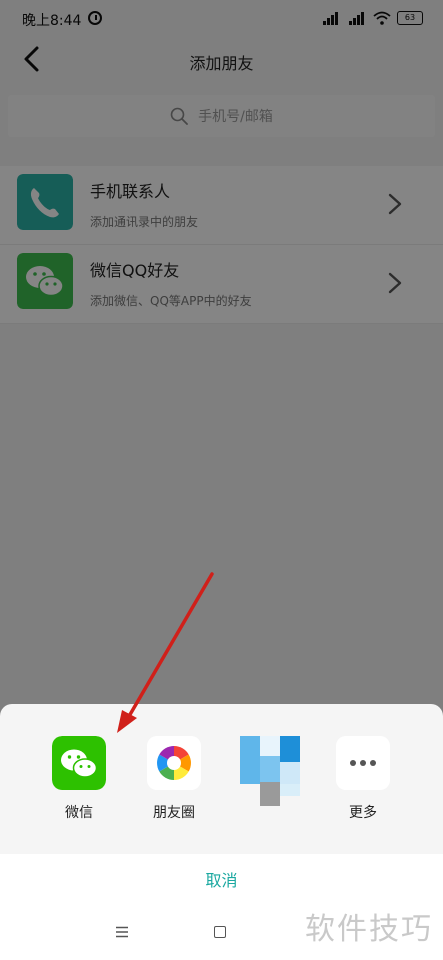  Describe the element at coordinates (174, 763) in the screenshot. I see `moments-icon` at that location.